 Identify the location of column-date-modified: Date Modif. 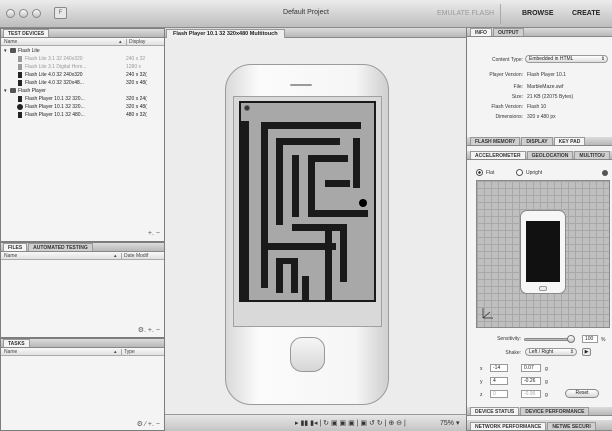
(134, 256).